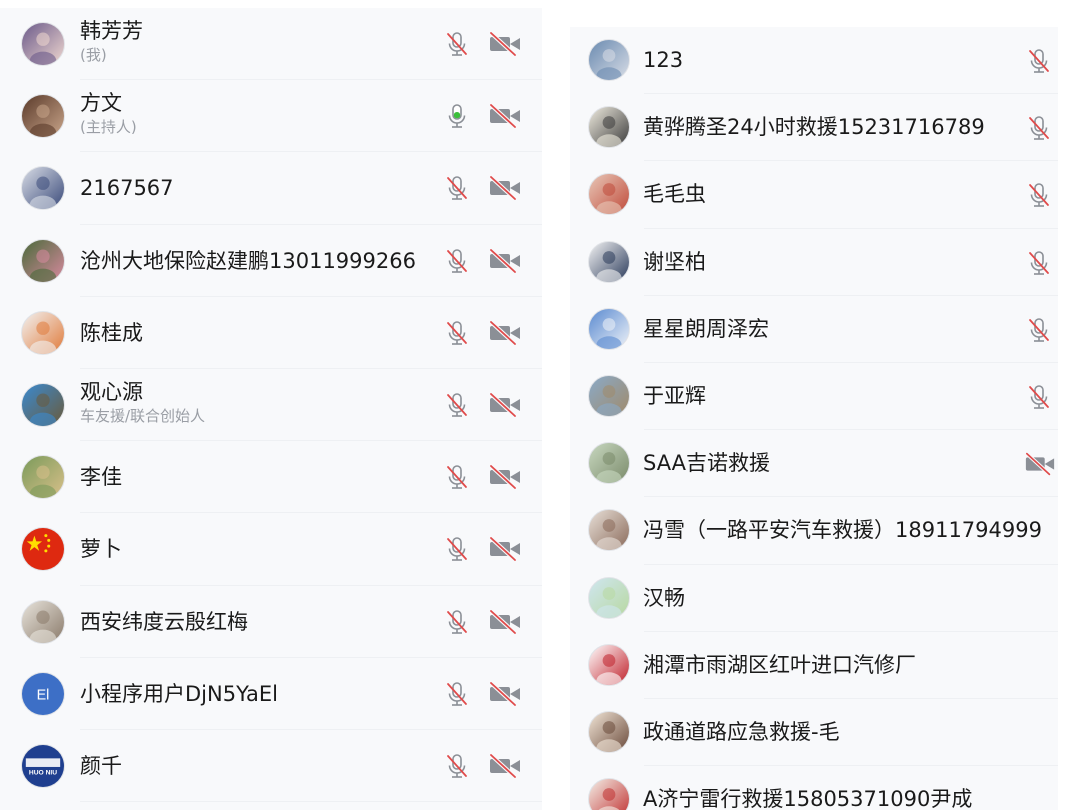  What do you see at coordinates (101, 477) in the screenshot?
I see `participant-name: 李佳` at bounding box center [101, 477].